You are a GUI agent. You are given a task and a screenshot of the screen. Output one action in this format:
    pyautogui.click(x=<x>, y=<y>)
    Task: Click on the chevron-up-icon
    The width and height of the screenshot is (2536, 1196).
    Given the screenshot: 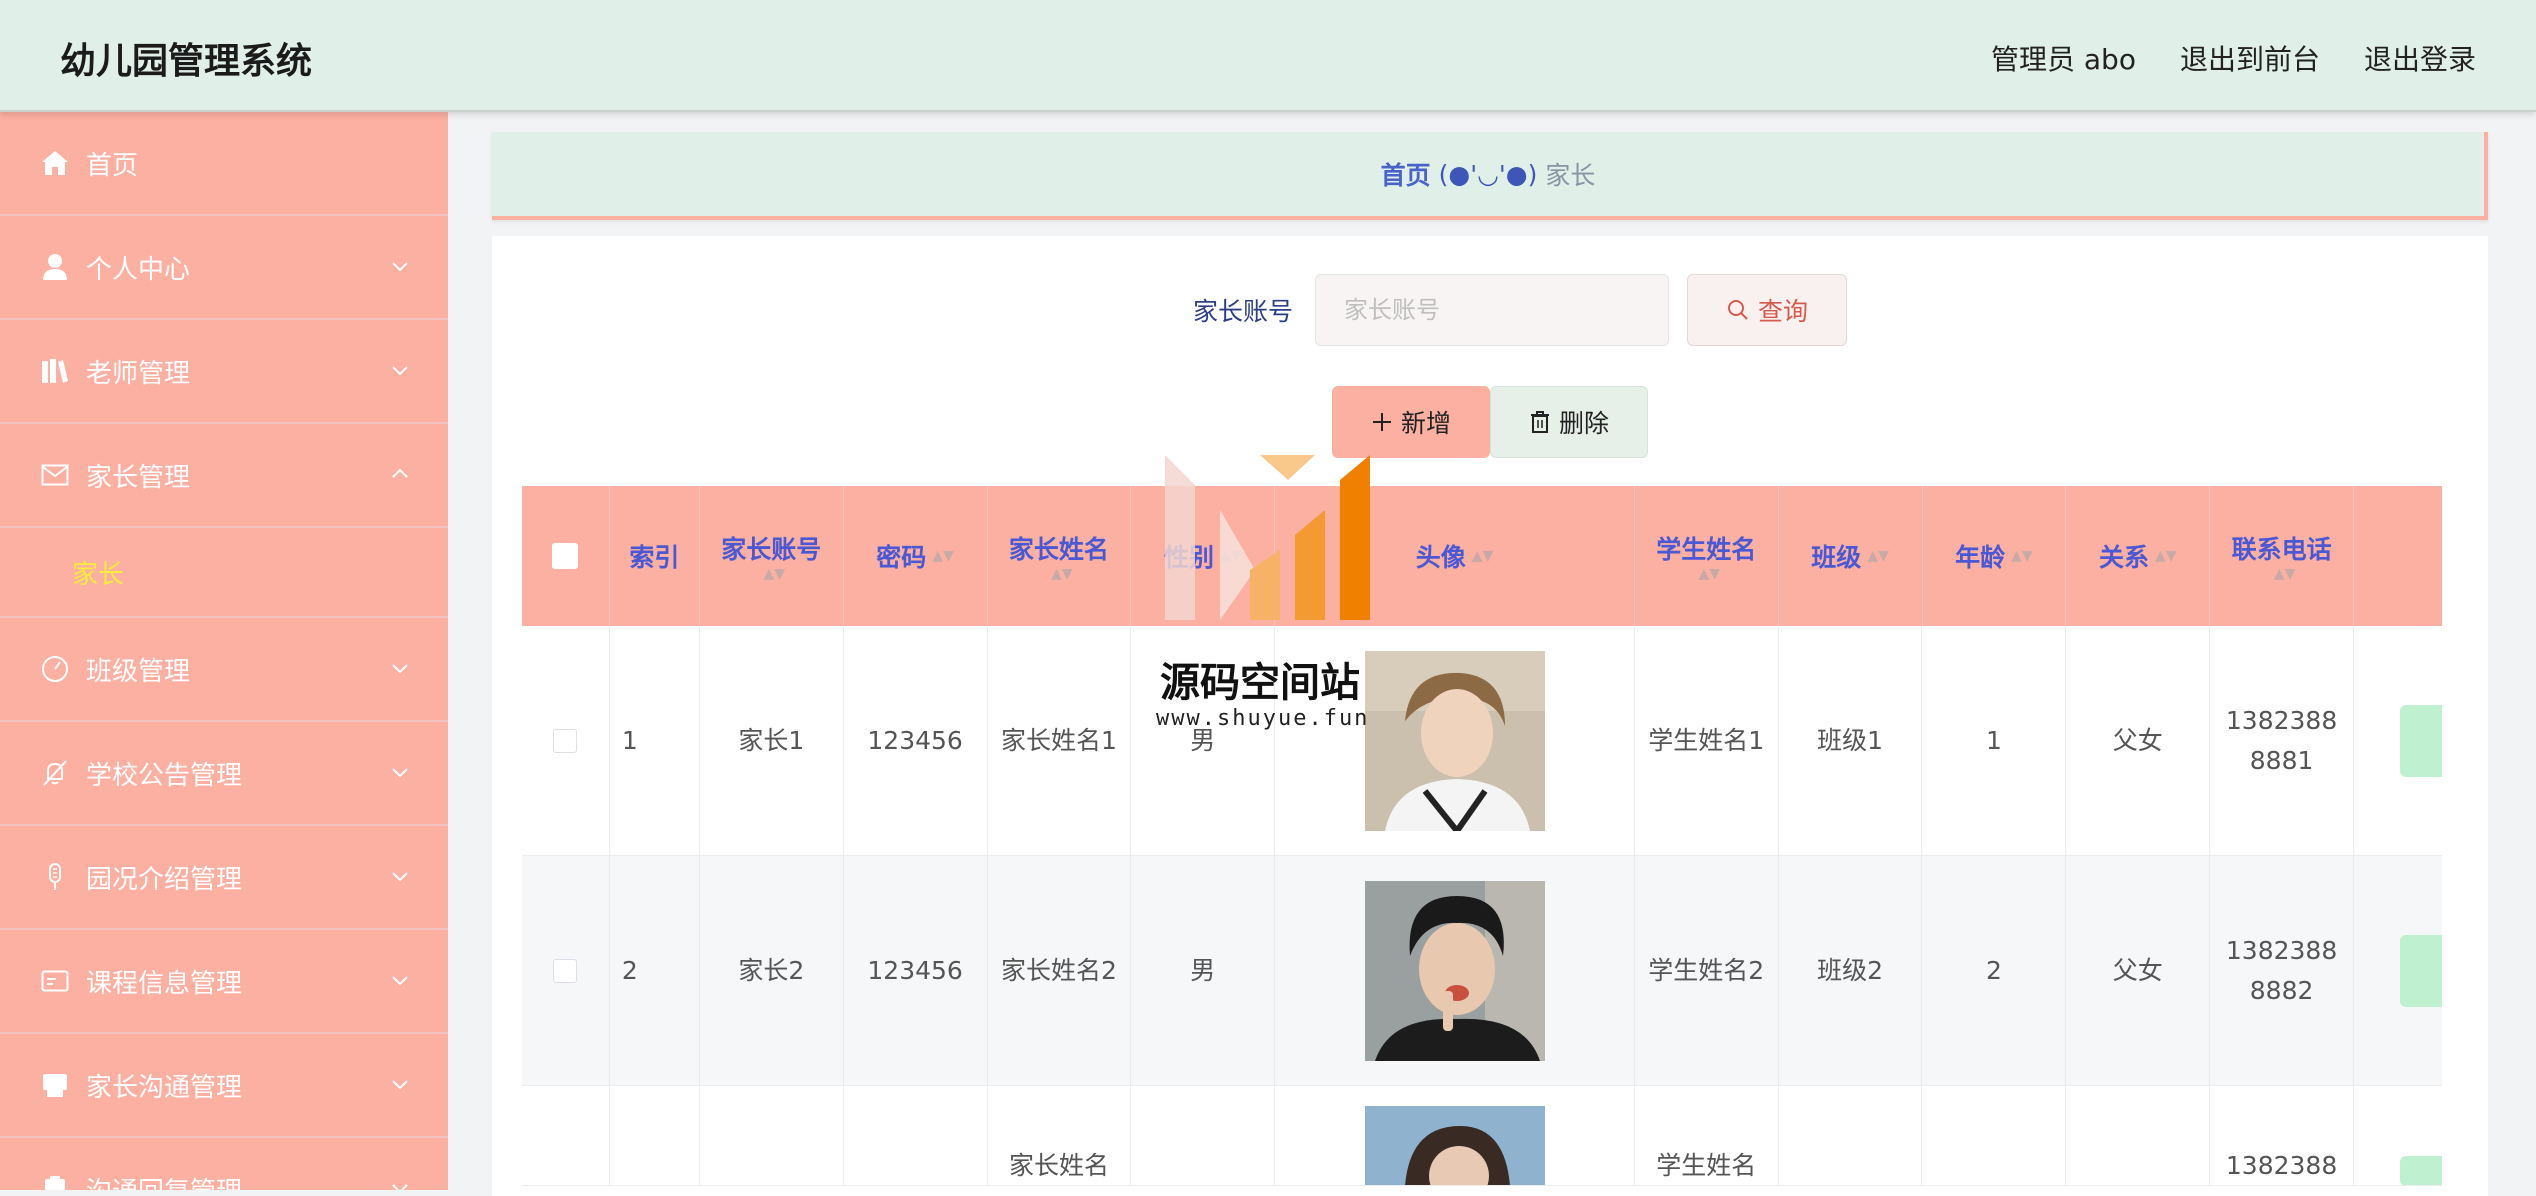 What is the action you would take?
    pyautogui.click(x=400, y=473)
    